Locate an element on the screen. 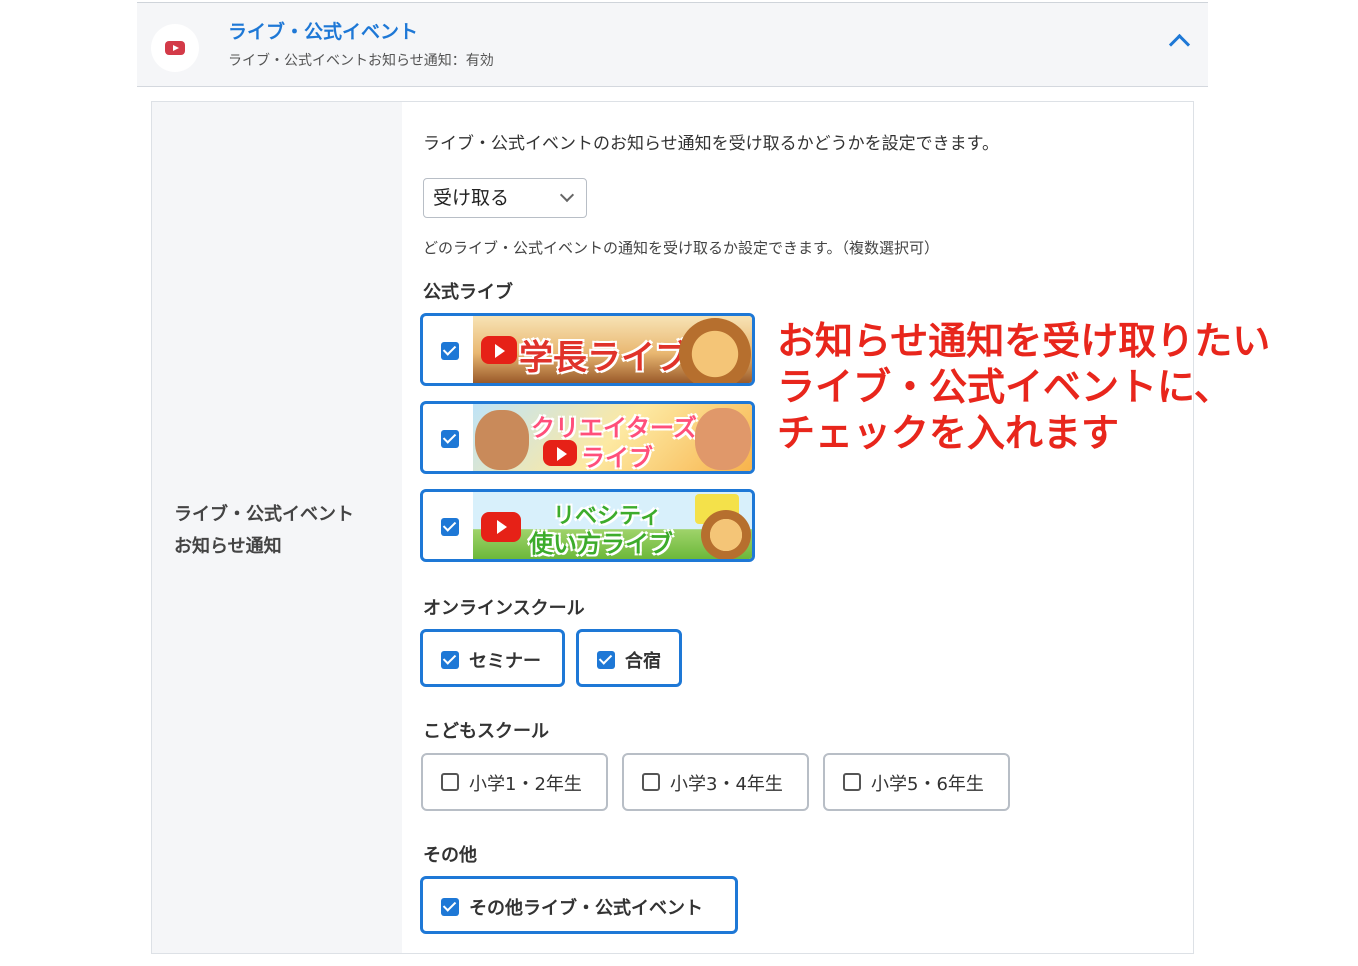  annotation-line1: お知らせ通知を受け取りたい is located at coordinates (1024, 341).